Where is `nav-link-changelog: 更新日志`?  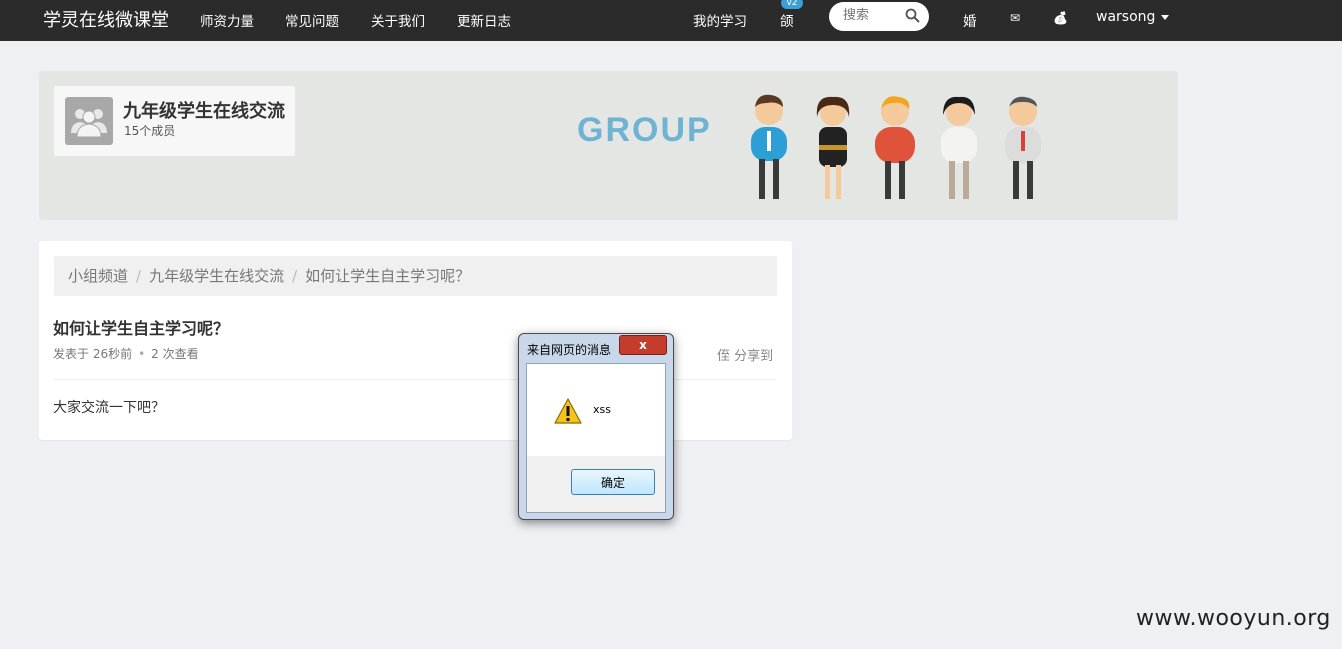
nav-link-changelog: 更新日志 is located at coordinates (484, 20).